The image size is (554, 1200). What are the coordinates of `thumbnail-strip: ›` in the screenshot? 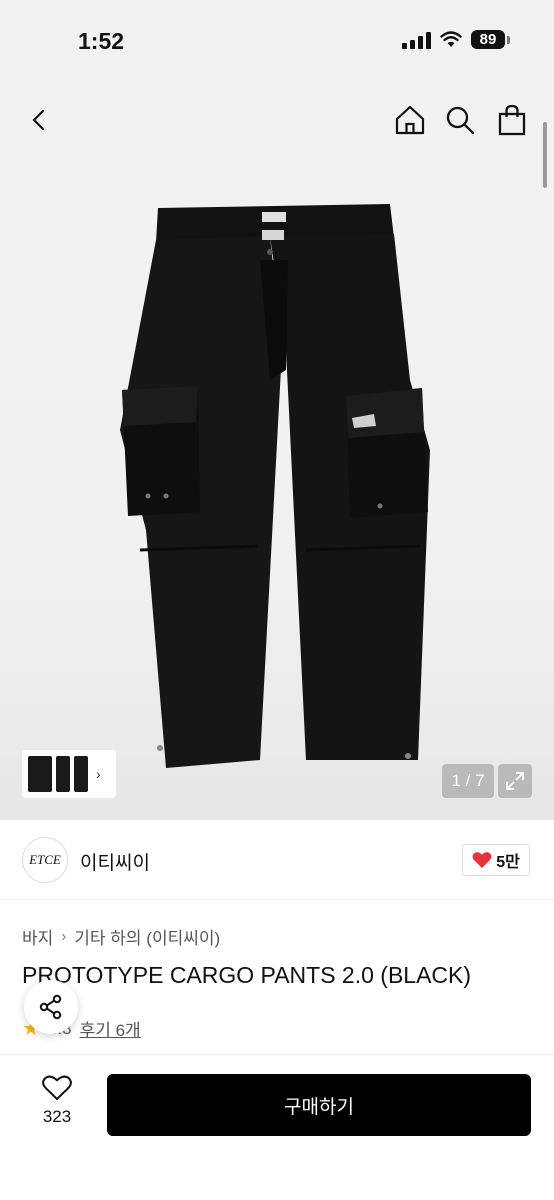 It's located at (69, 774).